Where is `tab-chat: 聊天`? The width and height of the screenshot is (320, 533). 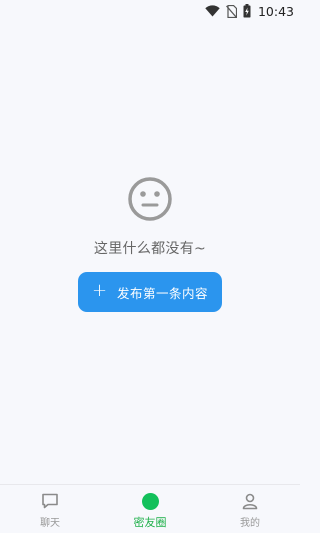 tab-chat: 聊天 is located at coordinates (50, 509).